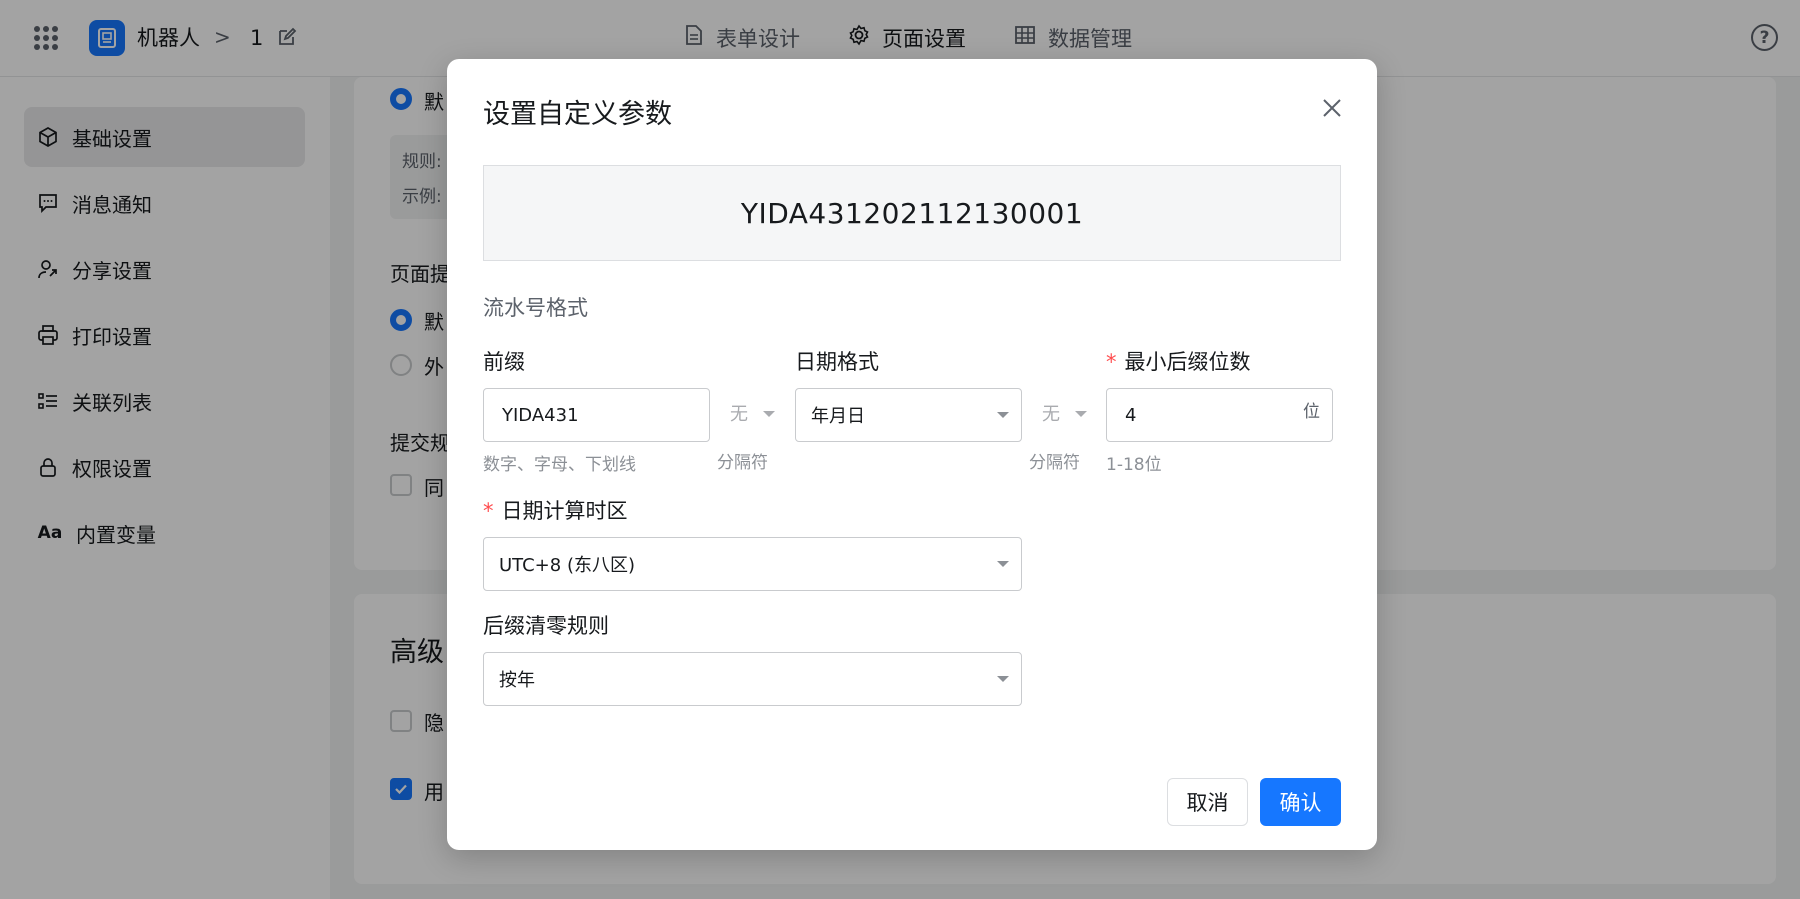 Image resolution: width=1800 pixels, height=899 pixels. I want to click on date-format-label: 日期格式, so click(837, 362).